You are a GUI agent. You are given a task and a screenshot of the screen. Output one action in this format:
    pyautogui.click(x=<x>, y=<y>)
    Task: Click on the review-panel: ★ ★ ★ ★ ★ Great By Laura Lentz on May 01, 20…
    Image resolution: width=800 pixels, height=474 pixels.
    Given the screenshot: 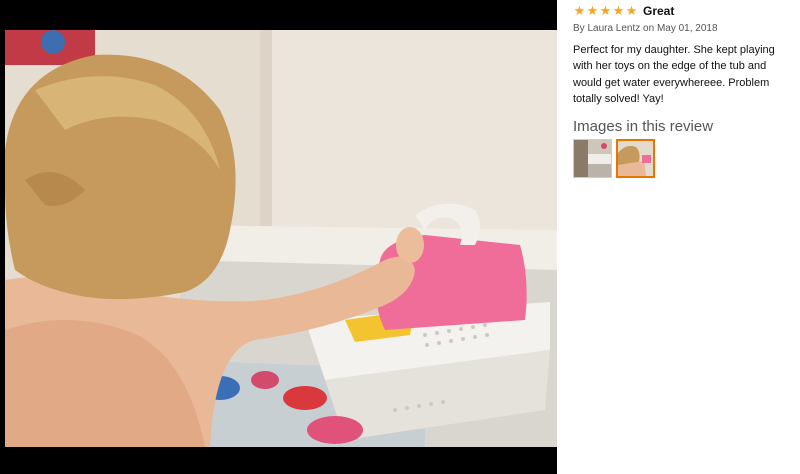 What is the action you would take?
    pyautogui.click(x=684, y=91)
    